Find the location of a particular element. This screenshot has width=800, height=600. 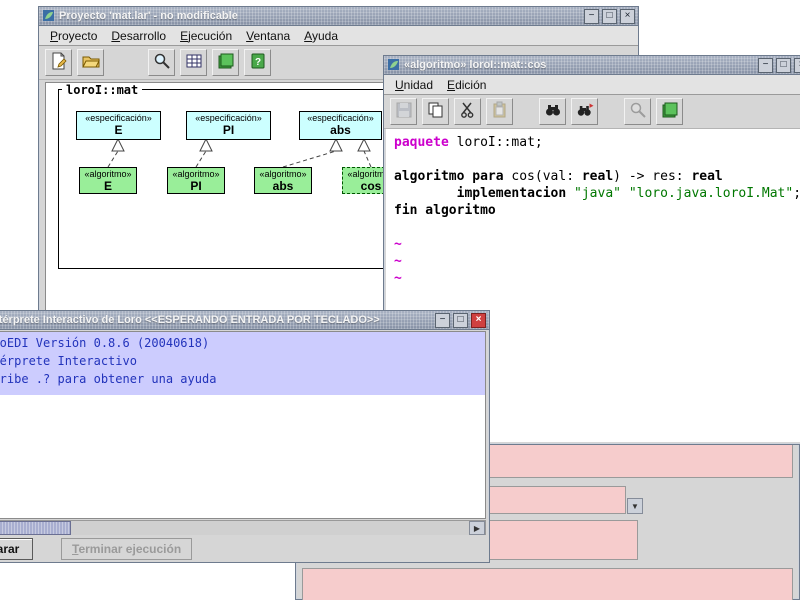

scroll-down-icon: ▼ is located at coordinates (635, 506).